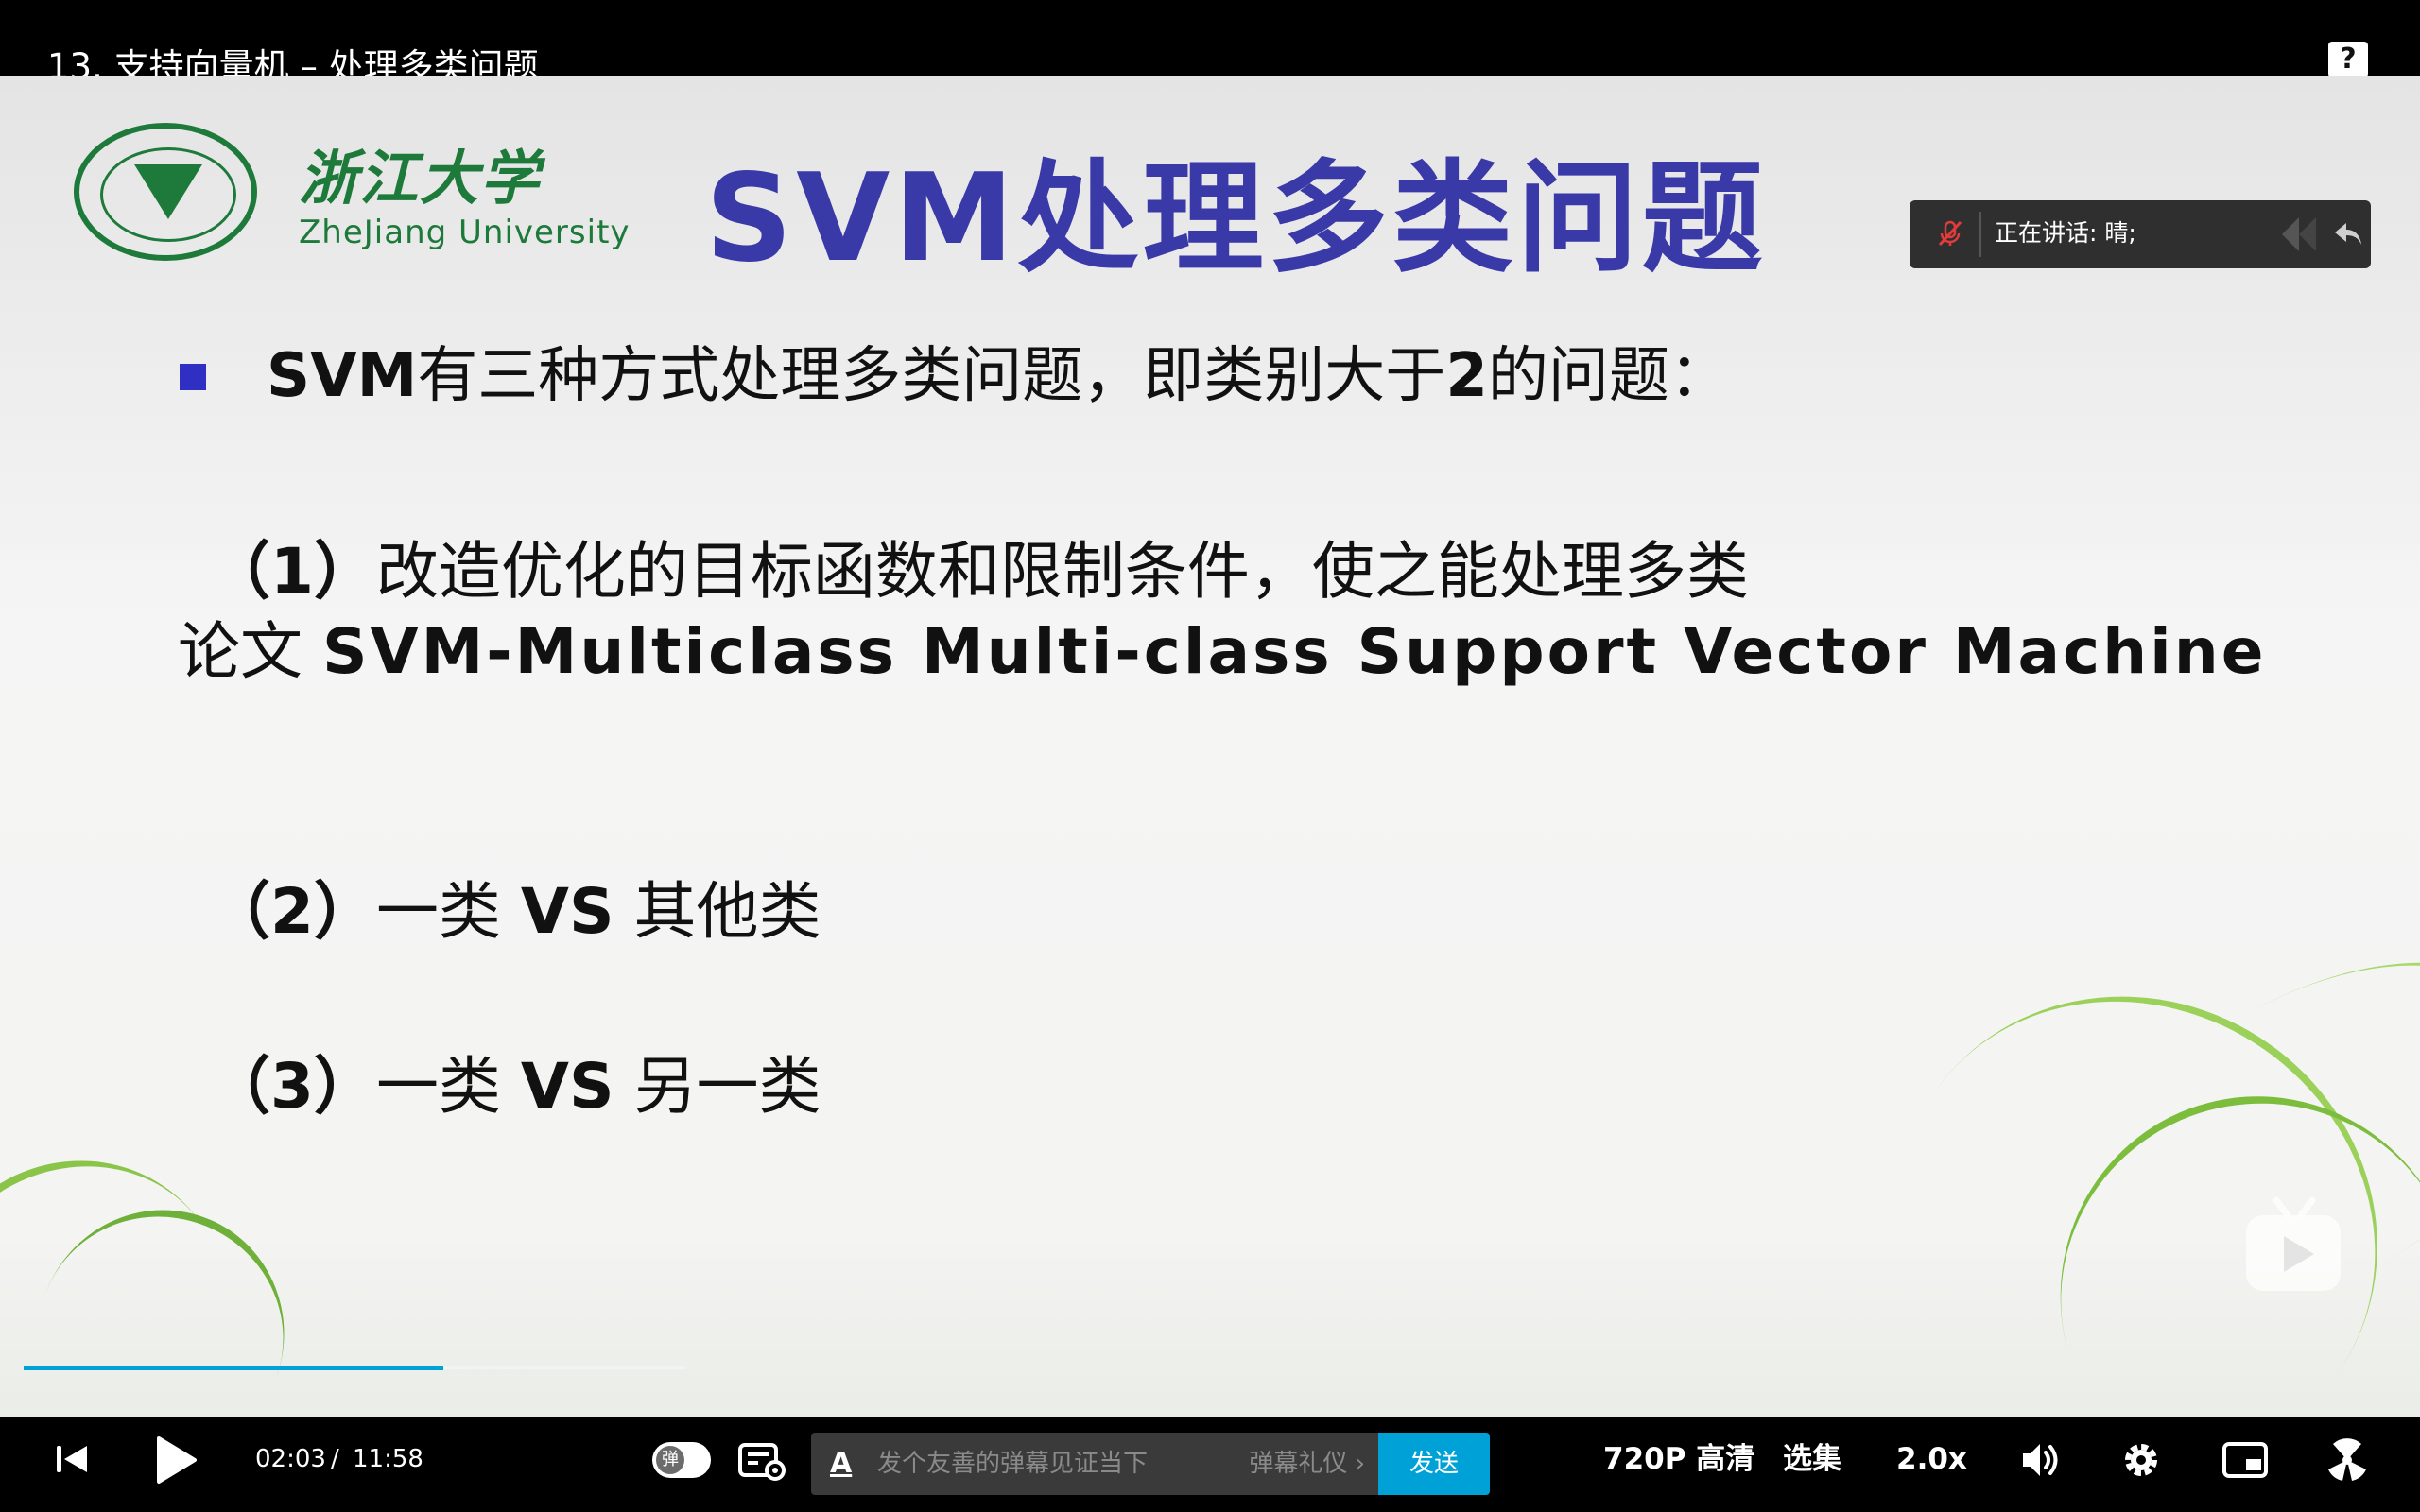  Describe the element at coordinates (1062, 571) in the screenshot. I see `item-1-text: 改造优化的目标函数和限制条件，使之能处理多类` at that location.